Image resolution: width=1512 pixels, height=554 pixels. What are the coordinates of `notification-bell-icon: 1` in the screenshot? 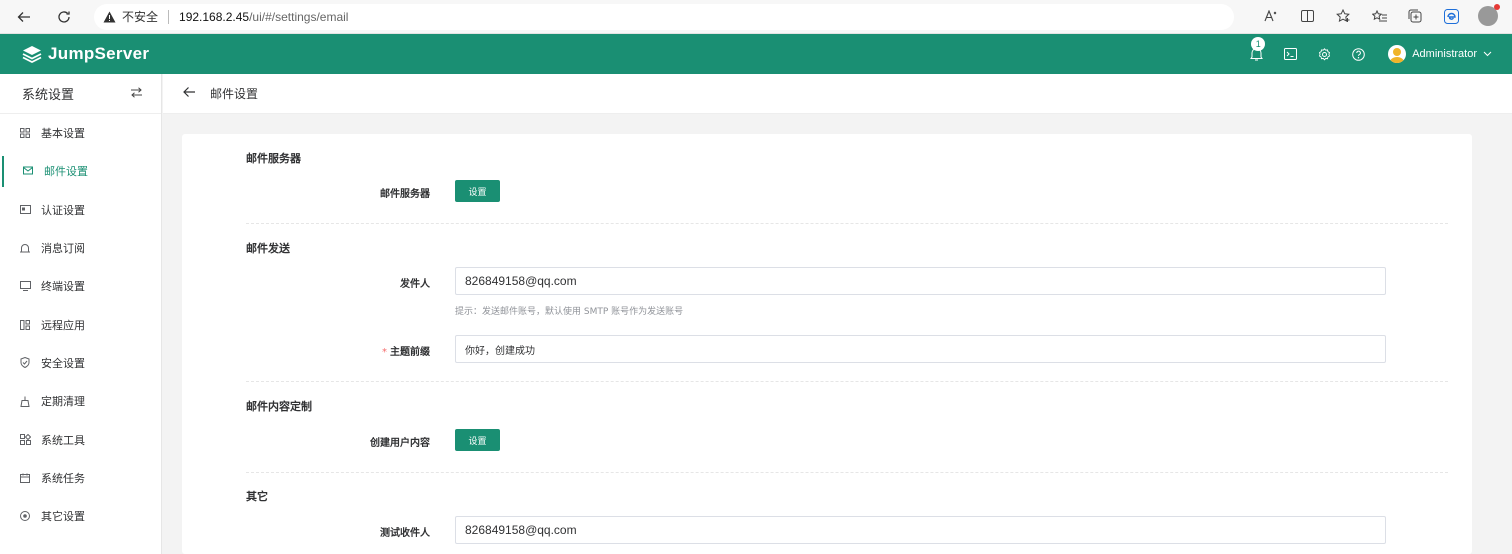 It's located at (1257, 49).